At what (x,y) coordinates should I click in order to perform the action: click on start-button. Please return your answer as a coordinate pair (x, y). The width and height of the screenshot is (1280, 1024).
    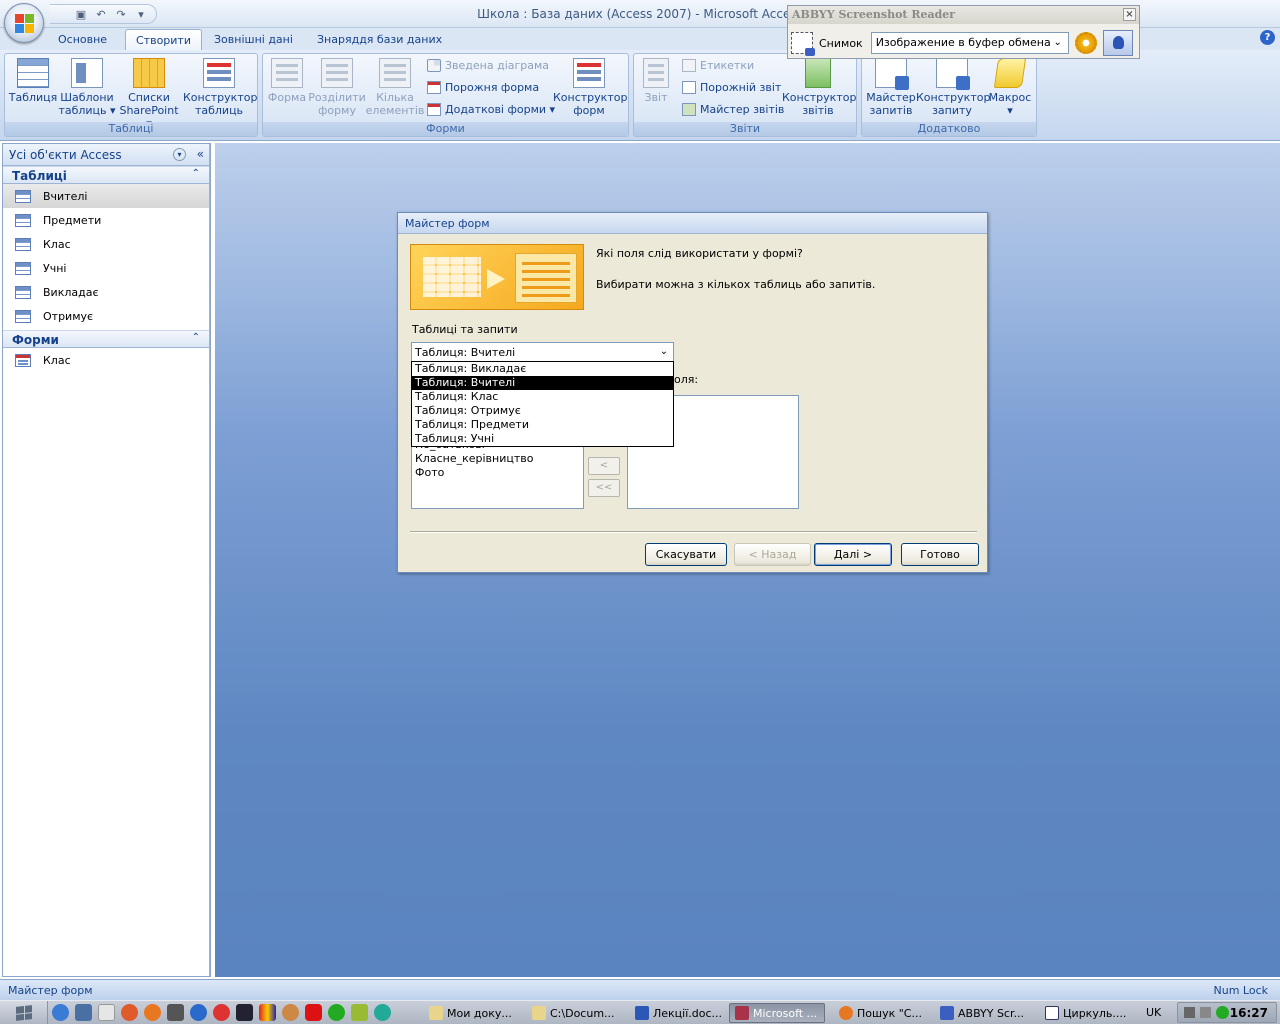
    Looking at the image, I should click on (24, 1012).